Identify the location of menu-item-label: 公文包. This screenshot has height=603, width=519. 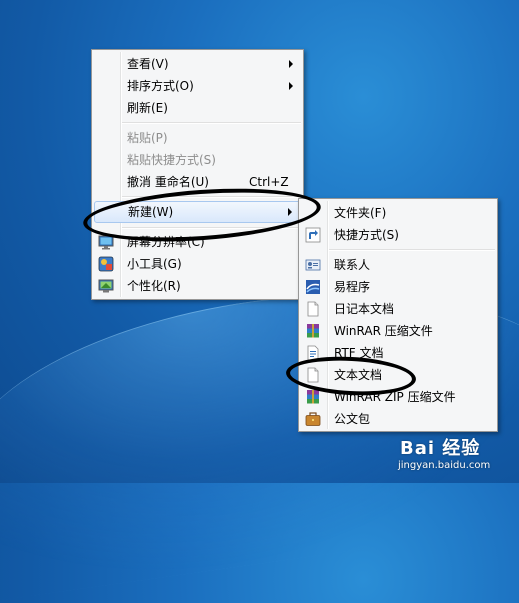
(352, 419).